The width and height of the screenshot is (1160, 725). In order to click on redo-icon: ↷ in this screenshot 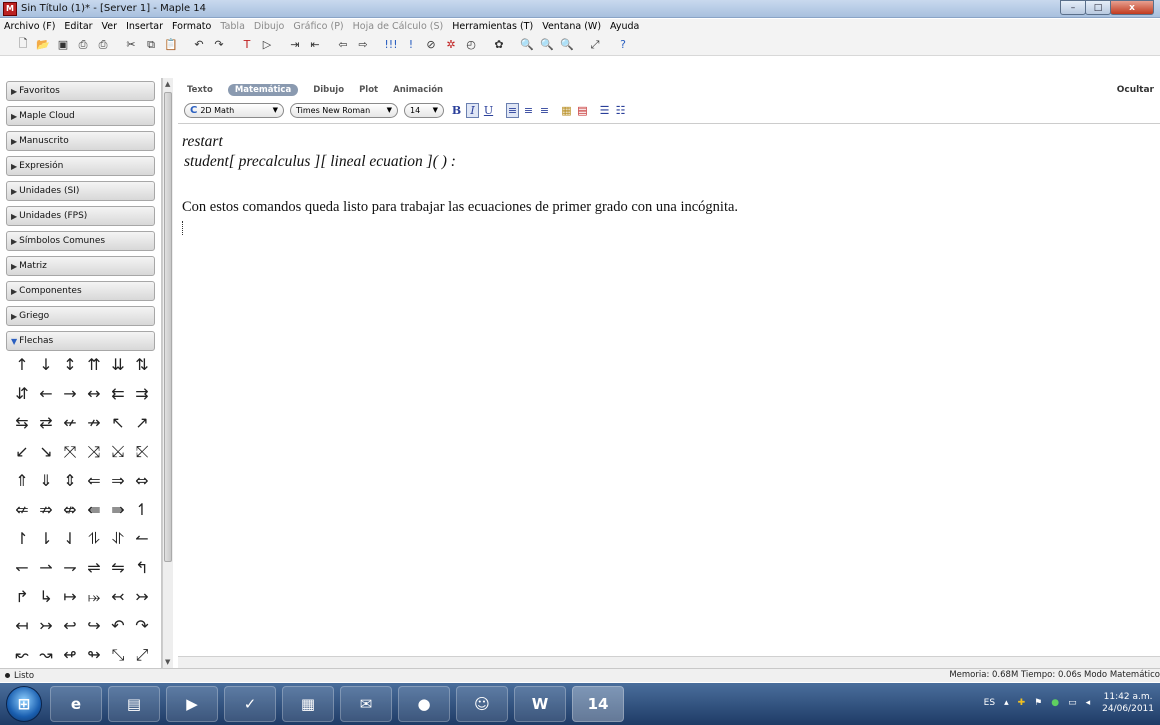, I will do `click(219, 45)`.